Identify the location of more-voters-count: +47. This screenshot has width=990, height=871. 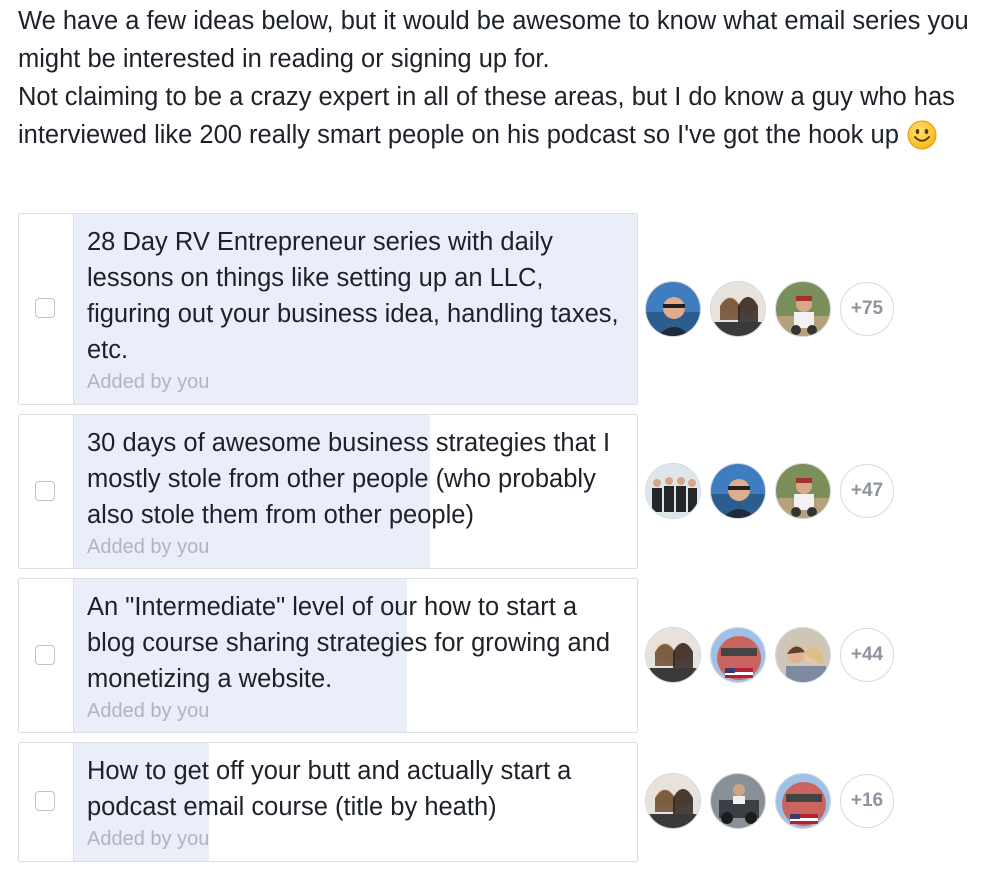
(867, 491).